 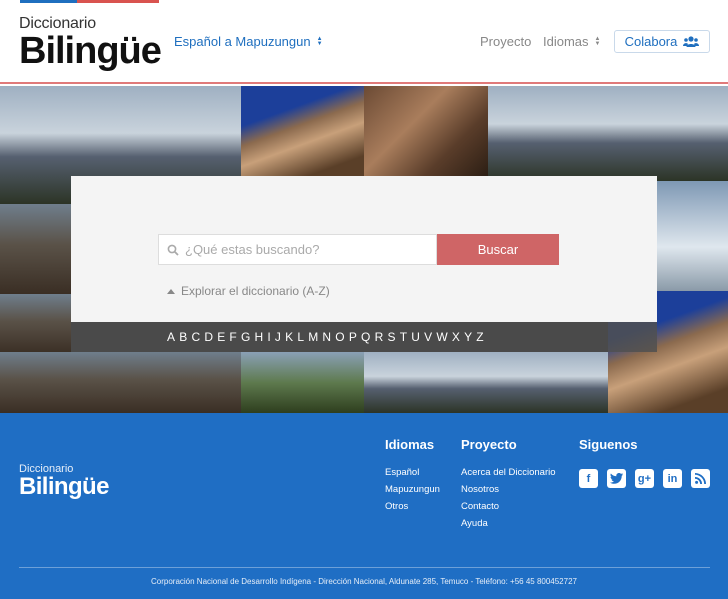 I want to click on footer-divider, so click(x=364, y=567).